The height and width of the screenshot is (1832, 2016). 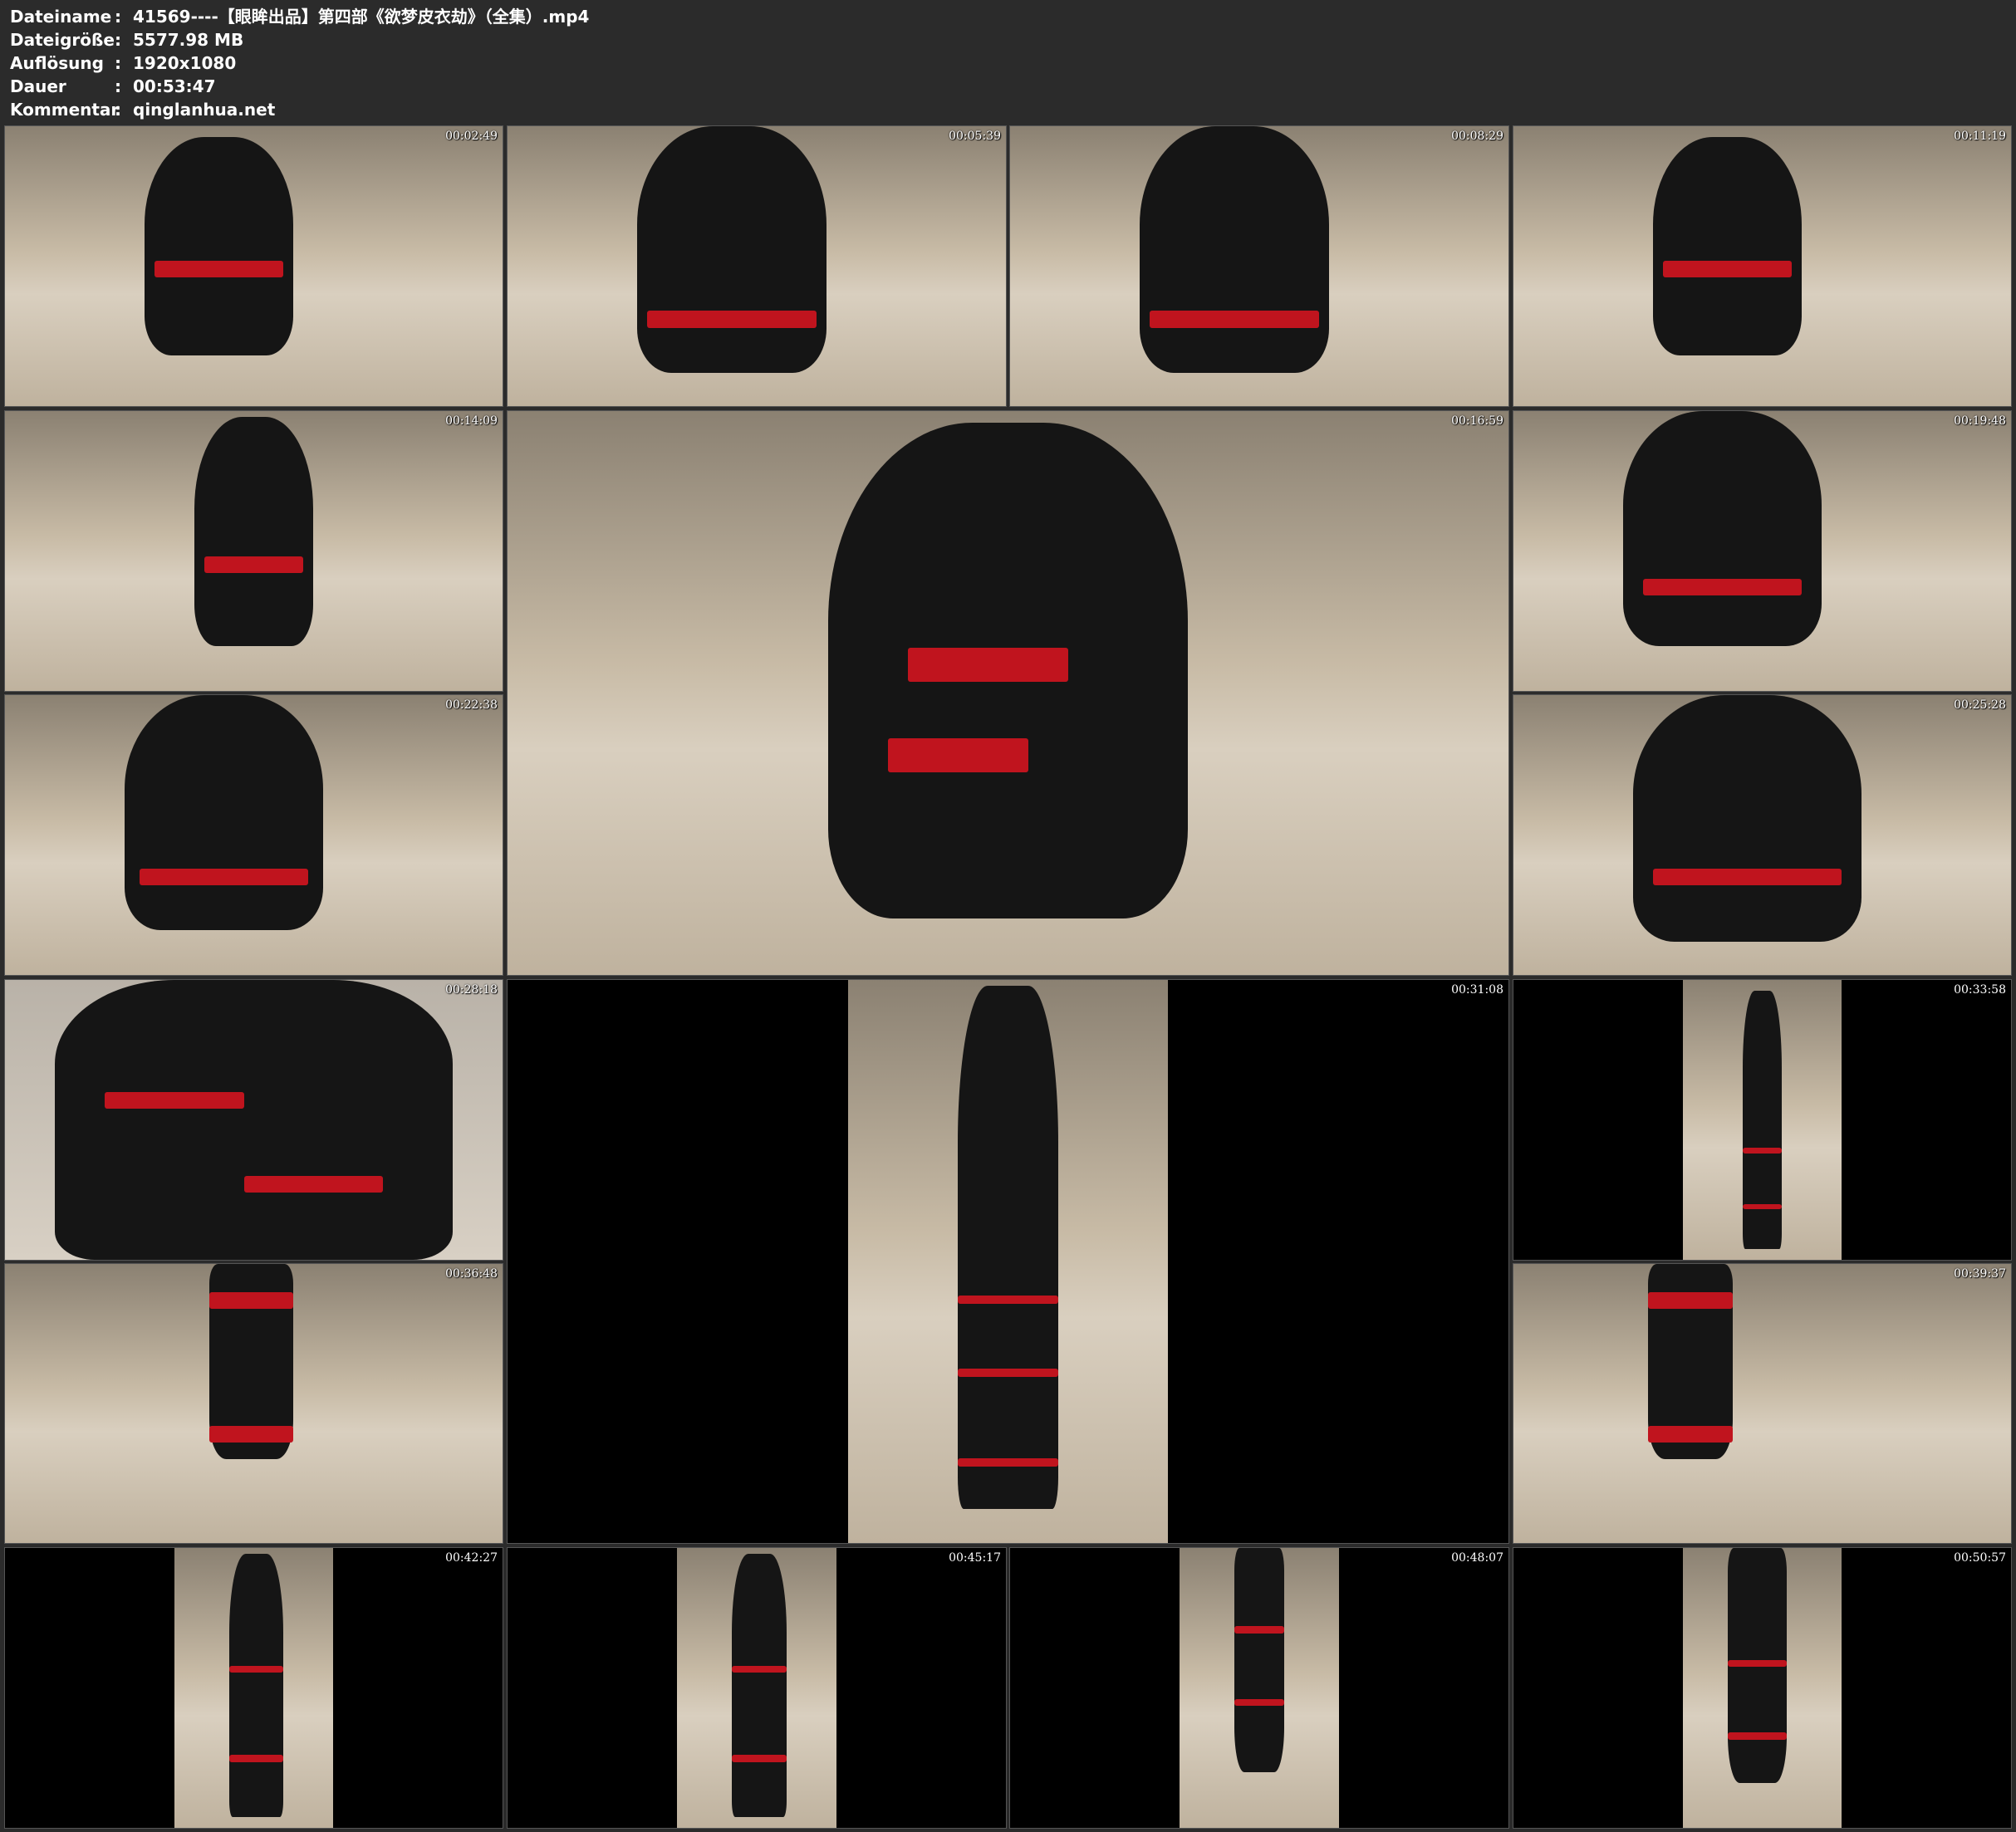 I want to click on thumbnail-frame, so click(x=1762, y=1403).